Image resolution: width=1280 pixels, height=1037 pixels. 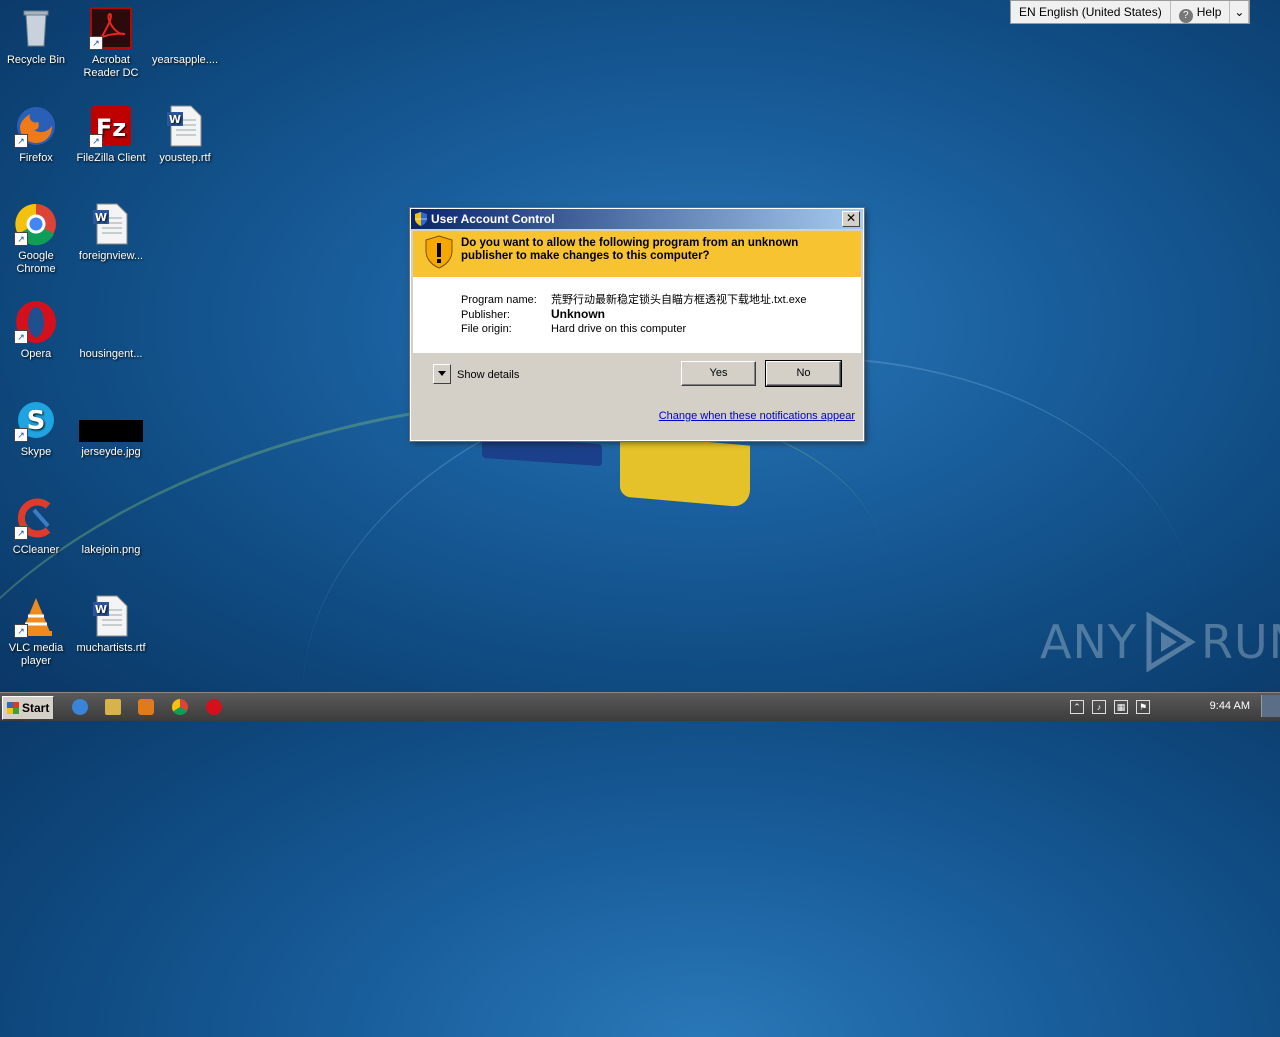 What do you see at coordinates (685, 471) in the screenshot?
I see `windows-logo-pane` at bounding box center [685, 471].